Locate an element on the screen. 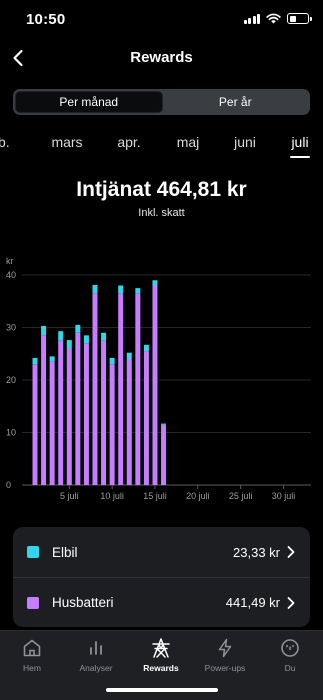  y-tick-label: 40 is located at coordinates (11, 275).